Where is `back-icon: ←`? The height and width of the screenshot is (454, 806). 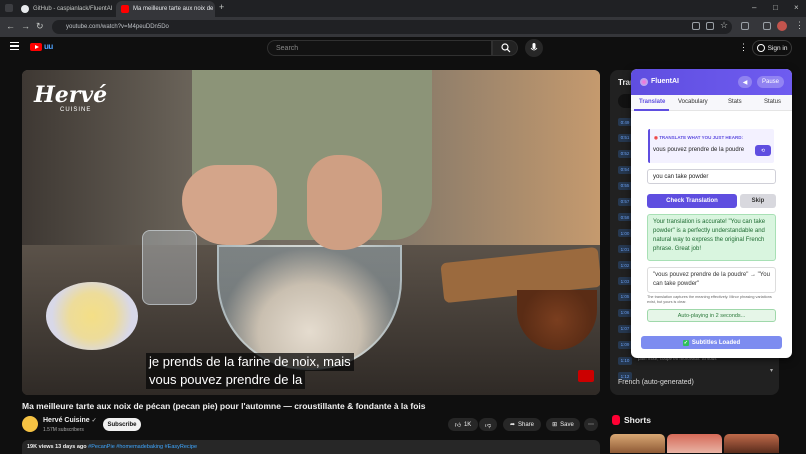 back-icon: ← is located at coordinates (10, 26).